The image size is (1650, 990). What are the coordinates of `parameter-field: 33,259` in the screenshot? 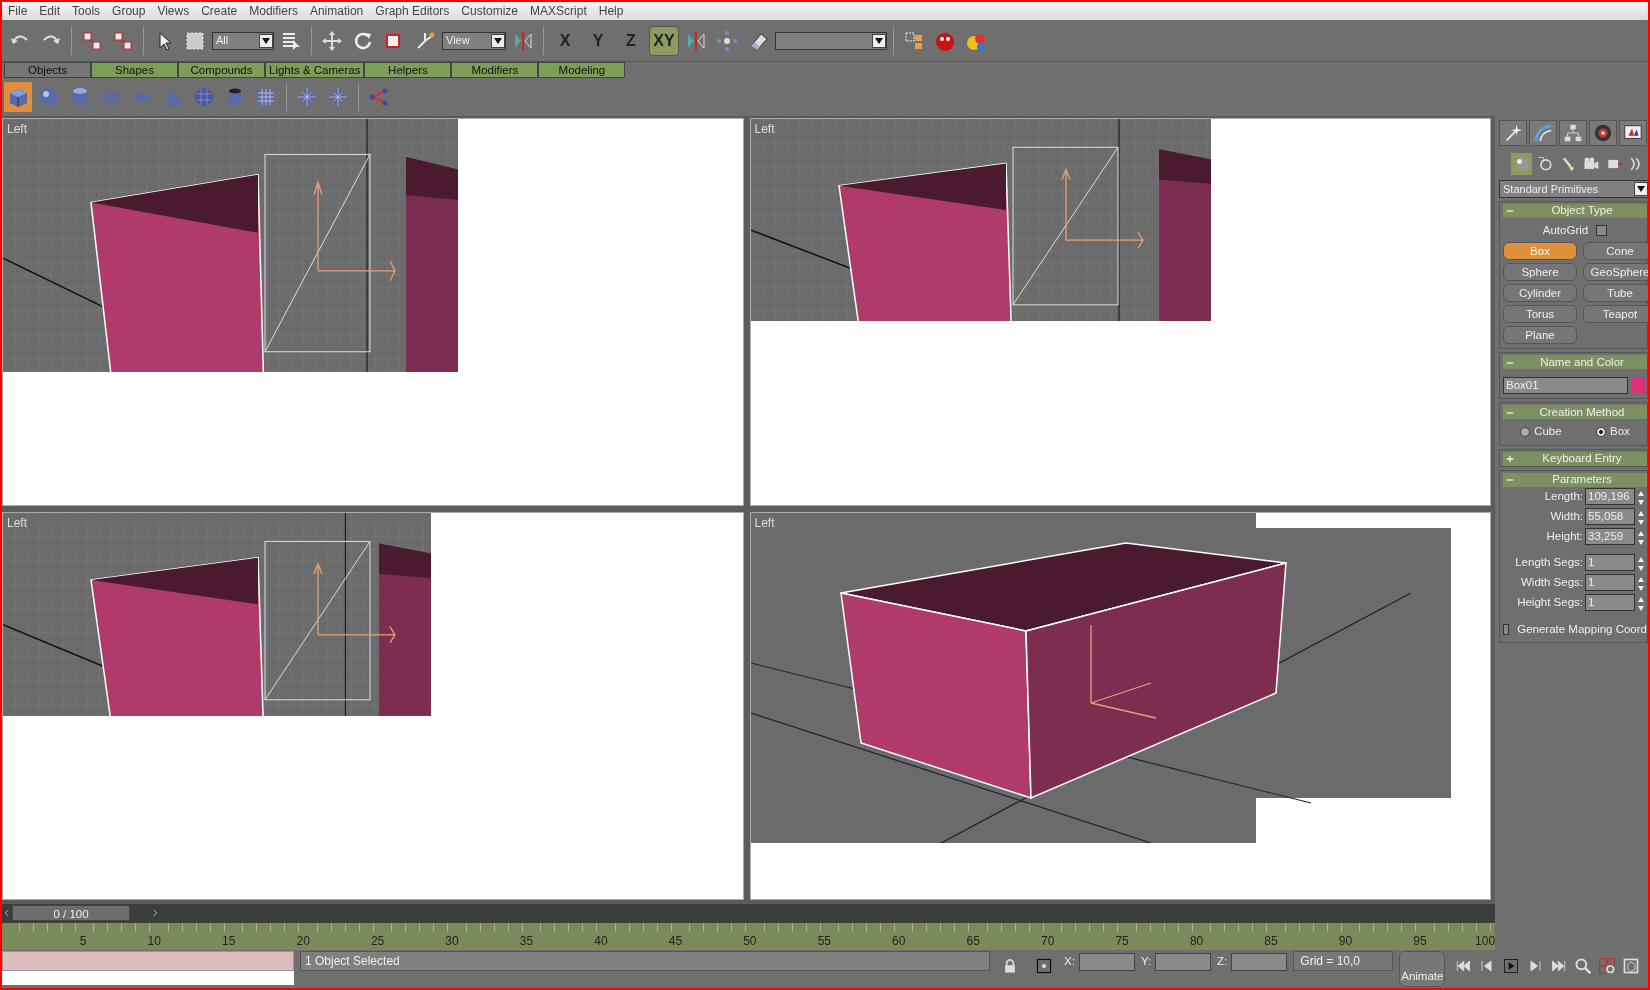 It's located at (1610, 536).